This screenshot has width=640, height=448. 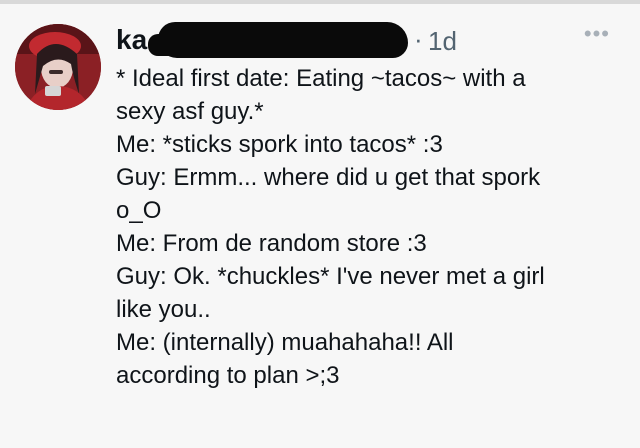 I want to click on tweet-header: ka · 1d •••, so click(x=366, y=40).